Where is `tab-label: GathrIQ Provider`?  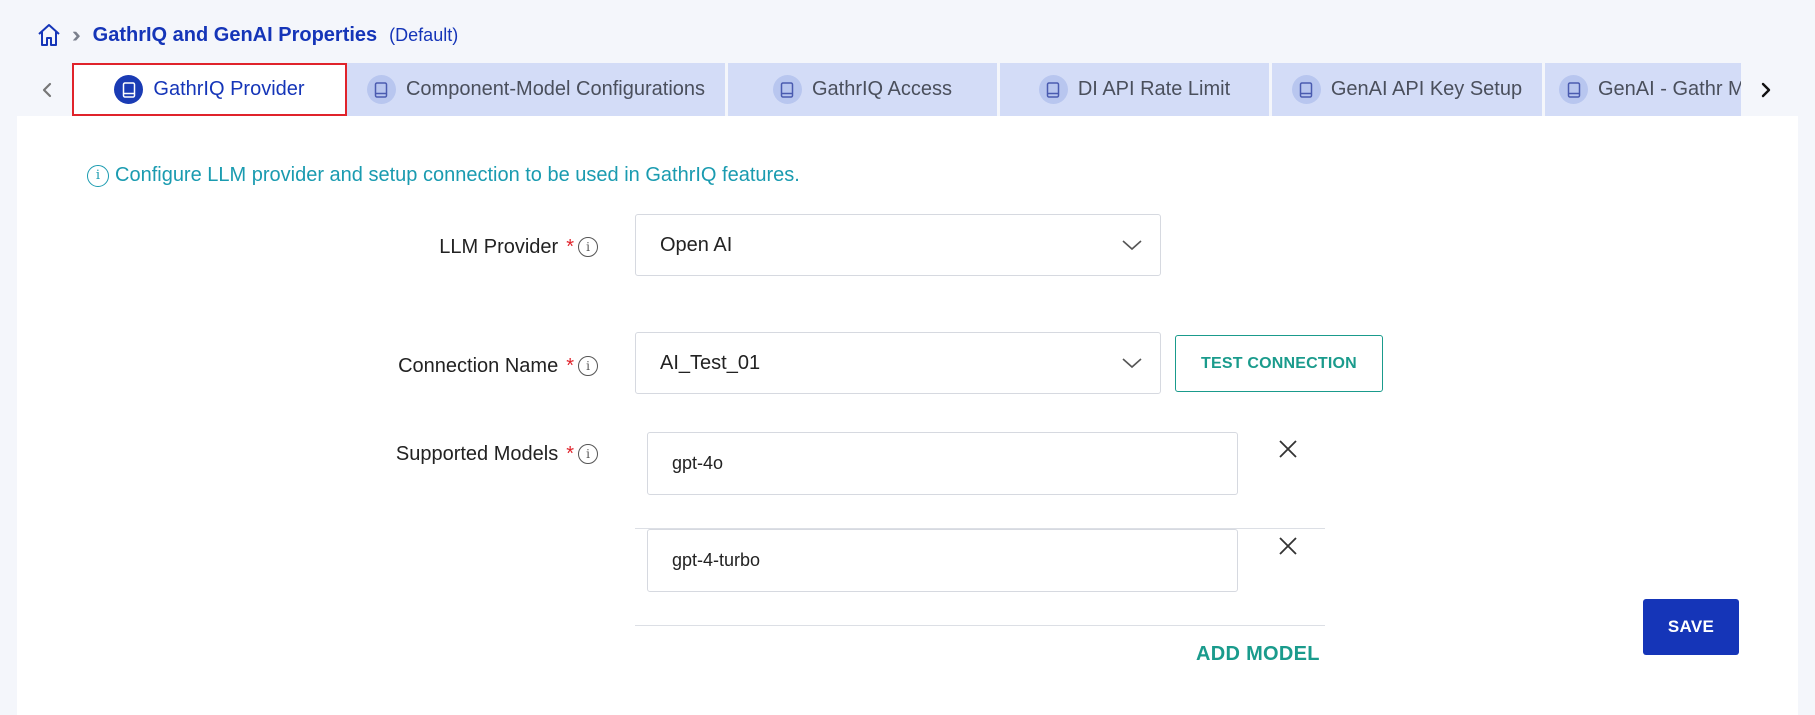 tab-label: GathrIQ Provider is located at coordinates (229, 89).